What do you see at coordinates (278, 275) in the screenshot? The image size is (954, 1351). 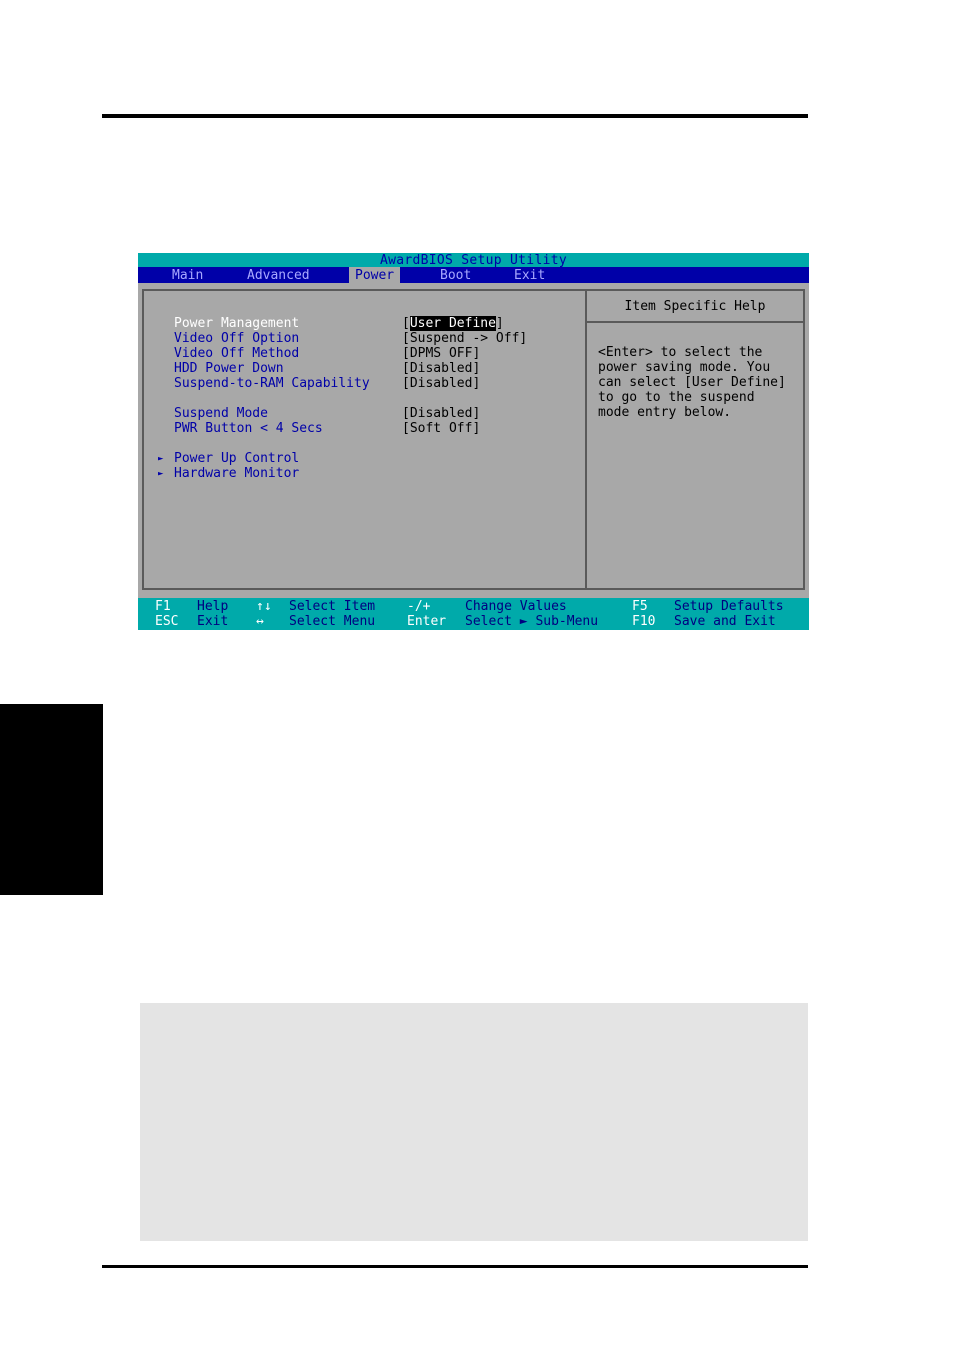 I see `tab-advanced: Advanced` at bounding box center [278, 275].